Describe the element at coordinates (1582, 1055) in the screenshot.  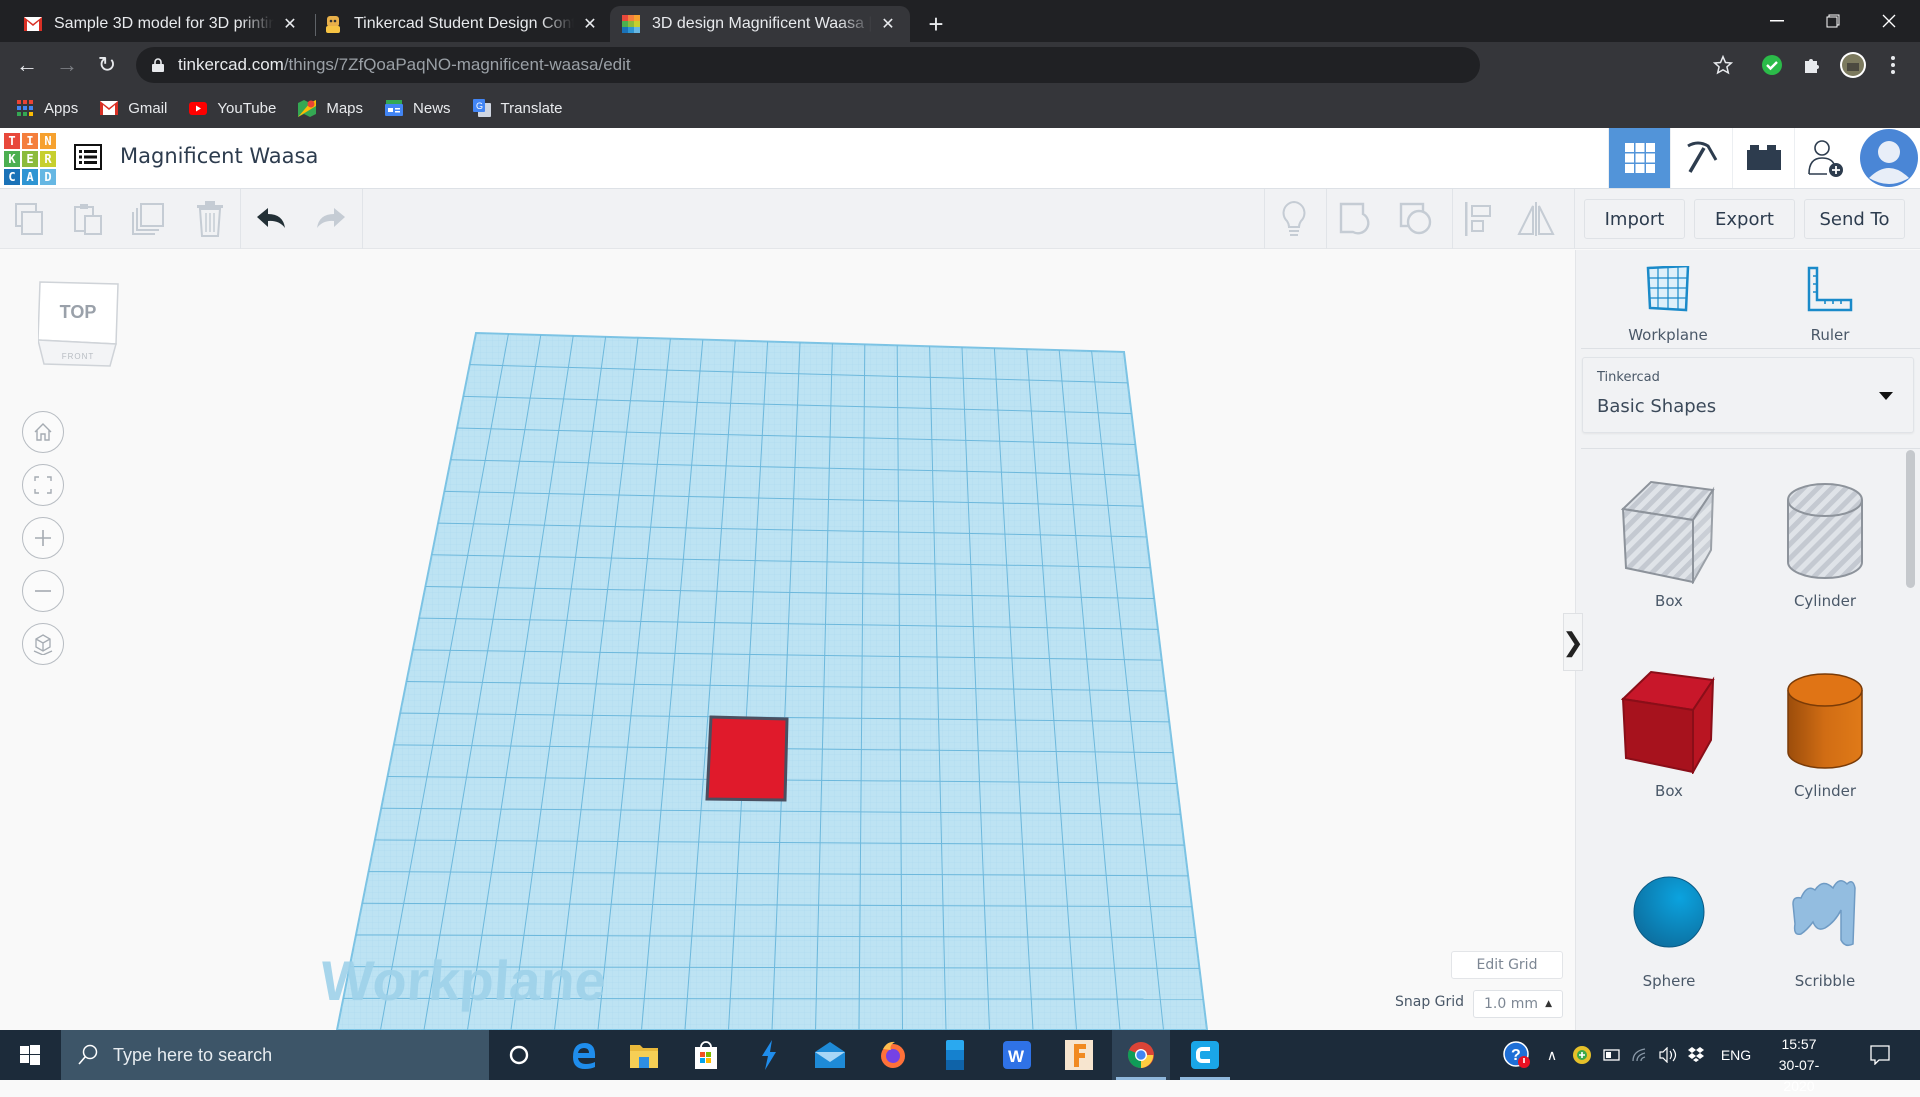
I see `security-app-tray-icon` at that location.